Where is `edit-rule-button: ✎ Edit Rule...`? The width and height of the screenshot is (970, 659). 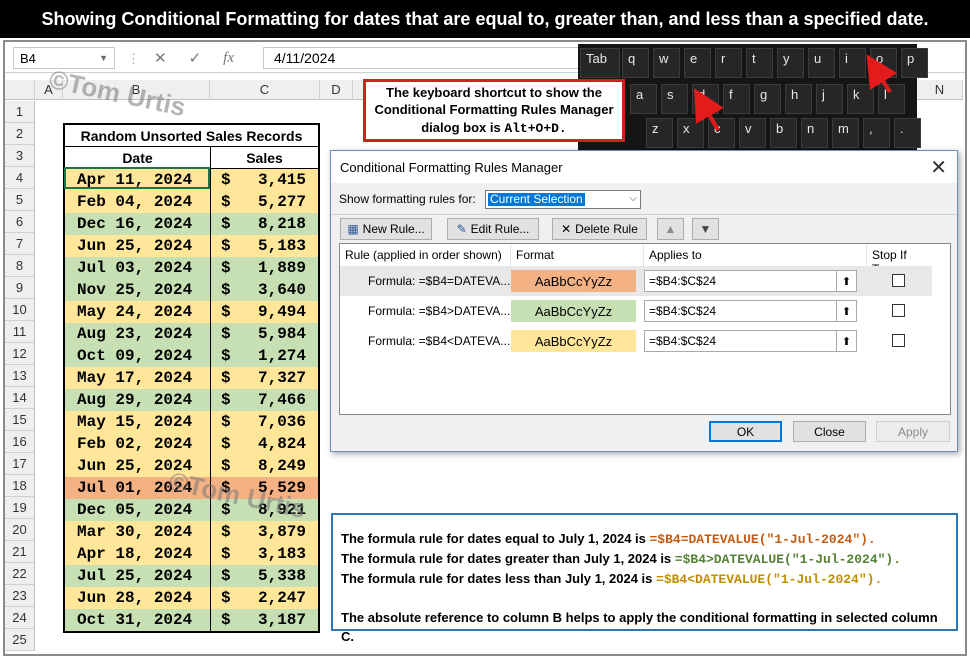
edit-rule-button: ✎ Edit Rule... is located at coordinates (493, 229).